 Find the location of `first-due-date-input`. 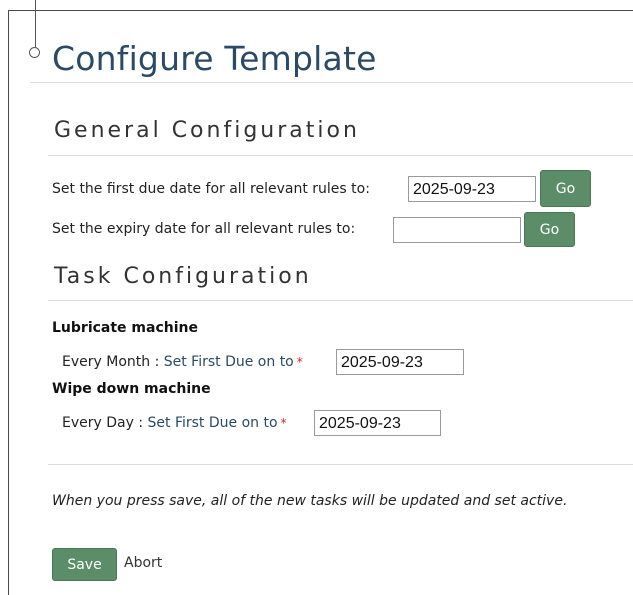

first-due-date-input is located at coordinates (472, 189).